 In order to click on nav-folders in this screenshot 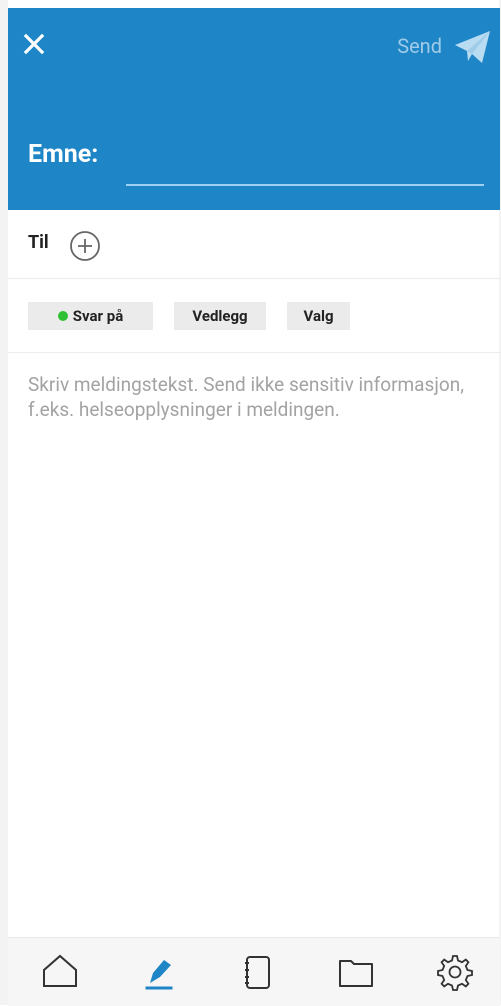, I will do `click(356, 972)`.